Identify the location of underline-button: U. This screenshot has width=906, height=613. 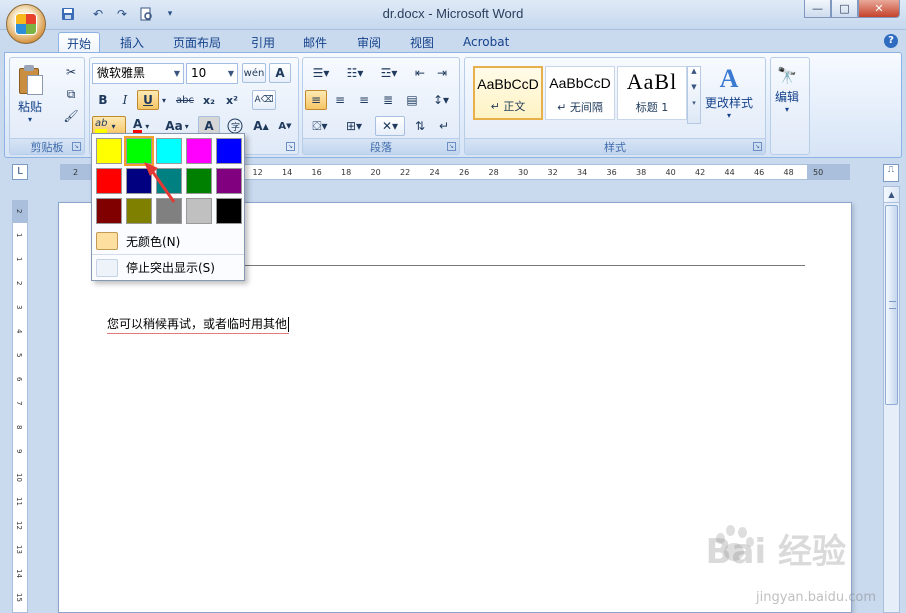
(148, 100).